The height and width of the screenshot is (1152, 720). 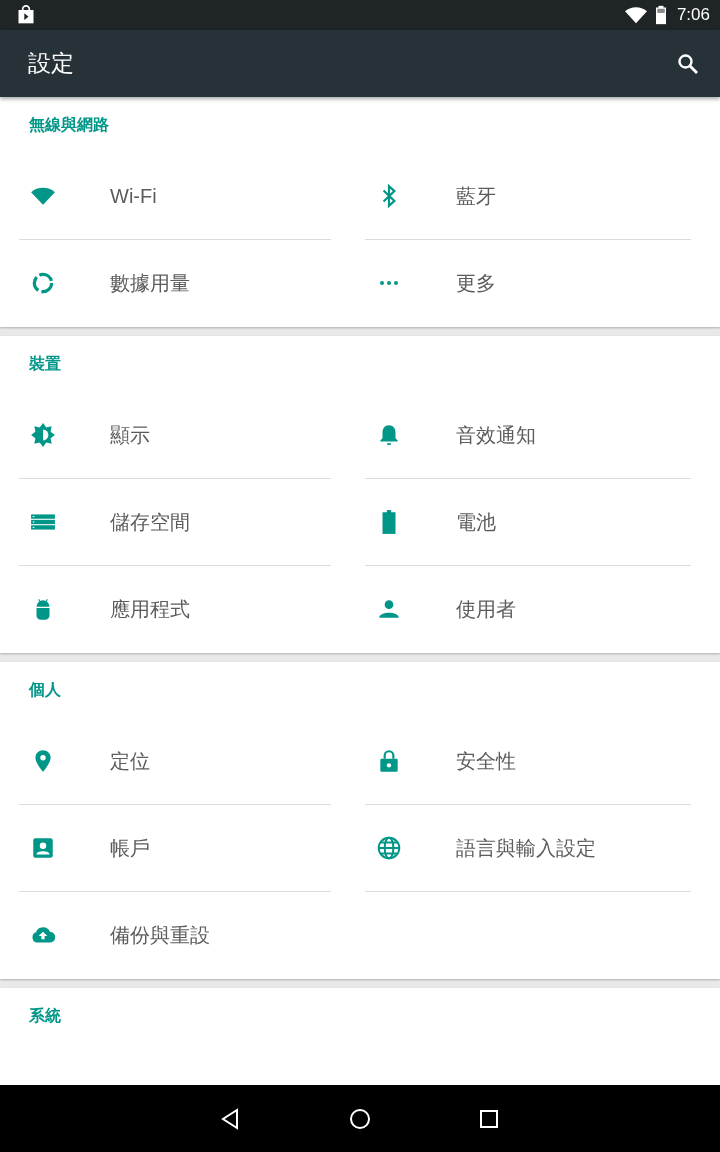 I want to click on settings-item: 儲存空間, so click(x=175, y=522).